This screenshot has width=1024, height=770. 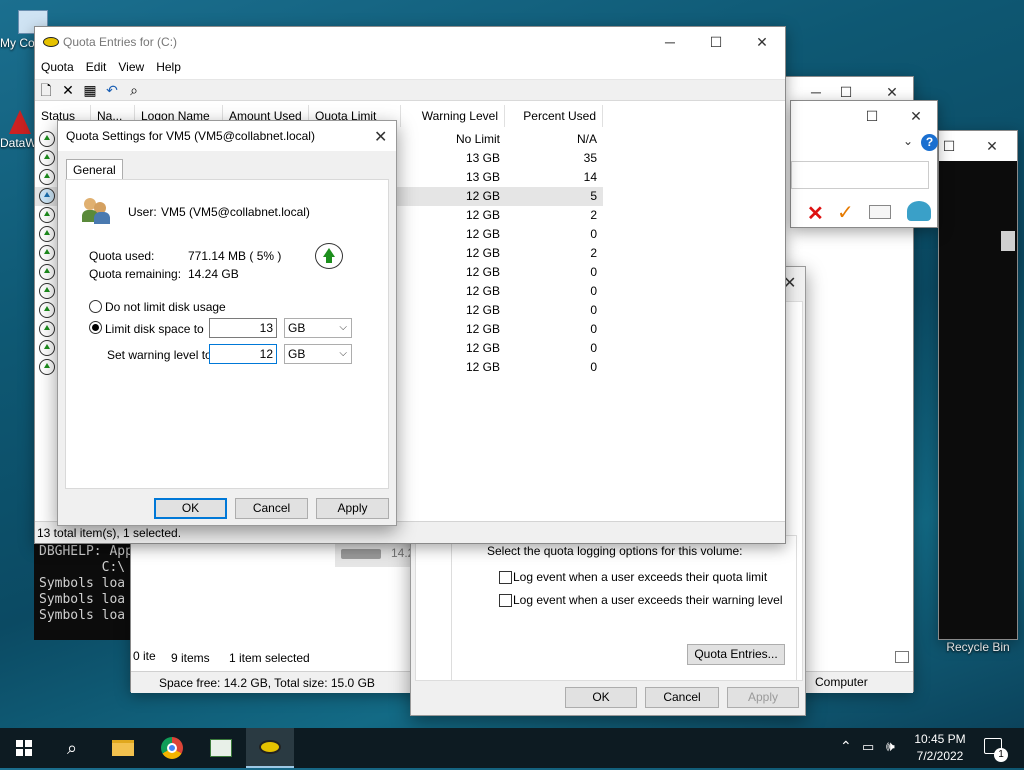 I want to click on user-icon, so click(x=97, y=210).